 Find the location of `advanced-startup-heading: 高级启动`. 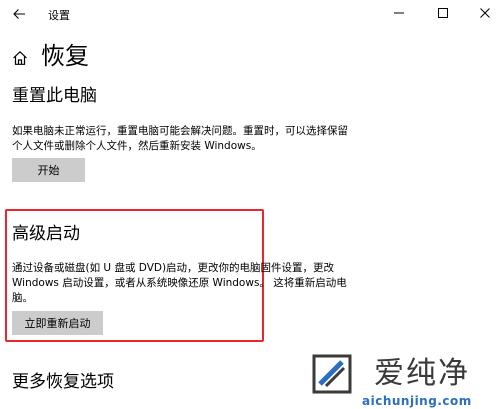

advanced-startup-heading: 高级启动 is located at coordinates (46, 234).